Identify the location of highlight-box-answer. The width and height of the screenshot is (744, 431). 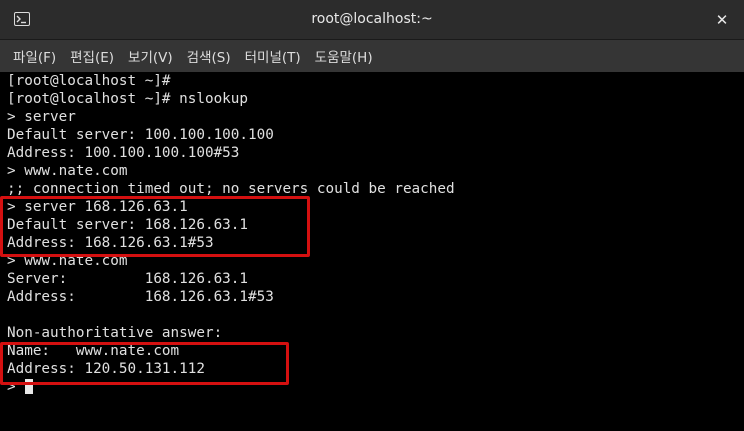
(144, 363).